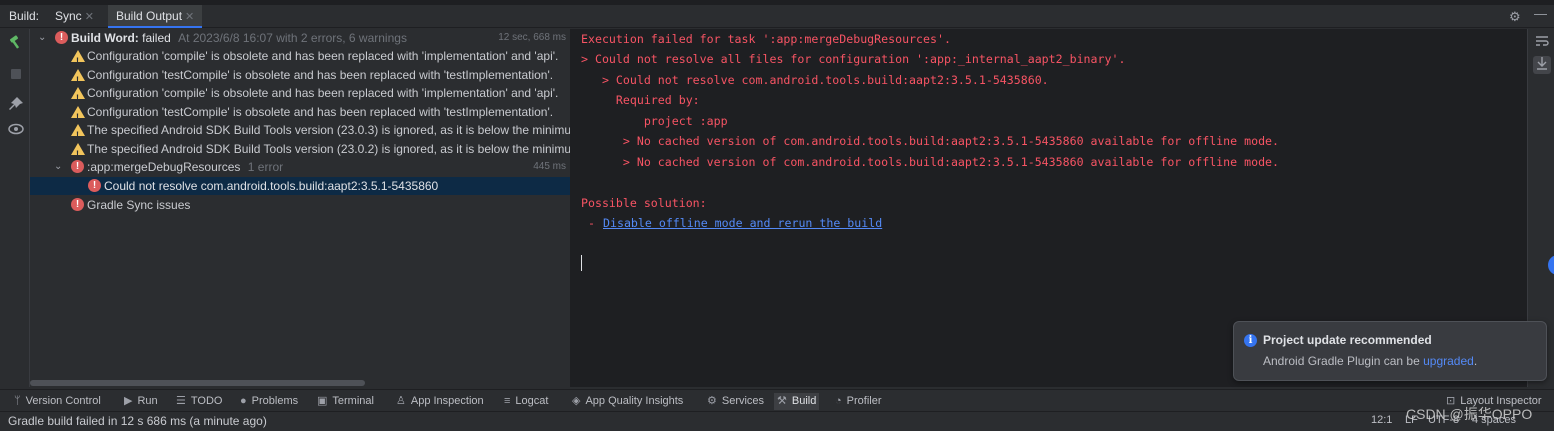 The height and width of the screenshot is (431, 1554). Describe the element at coordinates (742, 223) in the screenshot. I see `disable-offline-link: Disable offline mode and rerun the build` at that location.